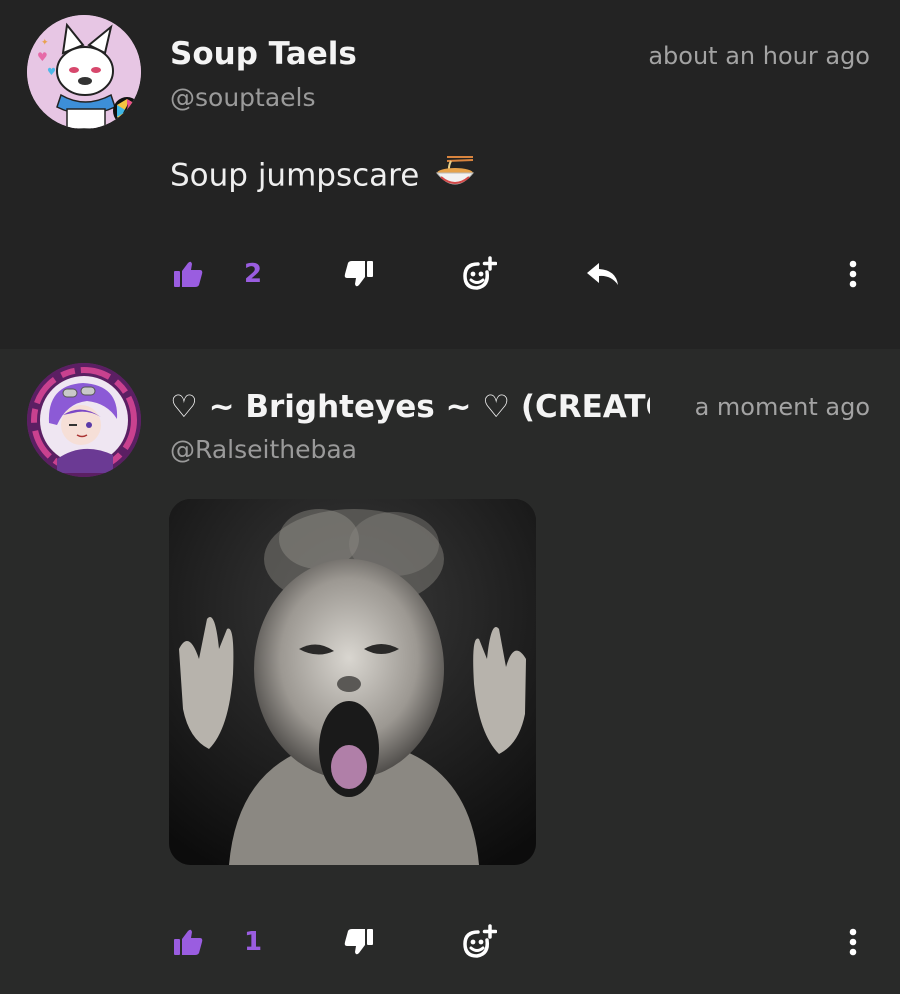 This screenshot has width=900, height=994. Describe the element at coordinates (450, 274) in the screenshot. I see `post-actions: 2` at that location.